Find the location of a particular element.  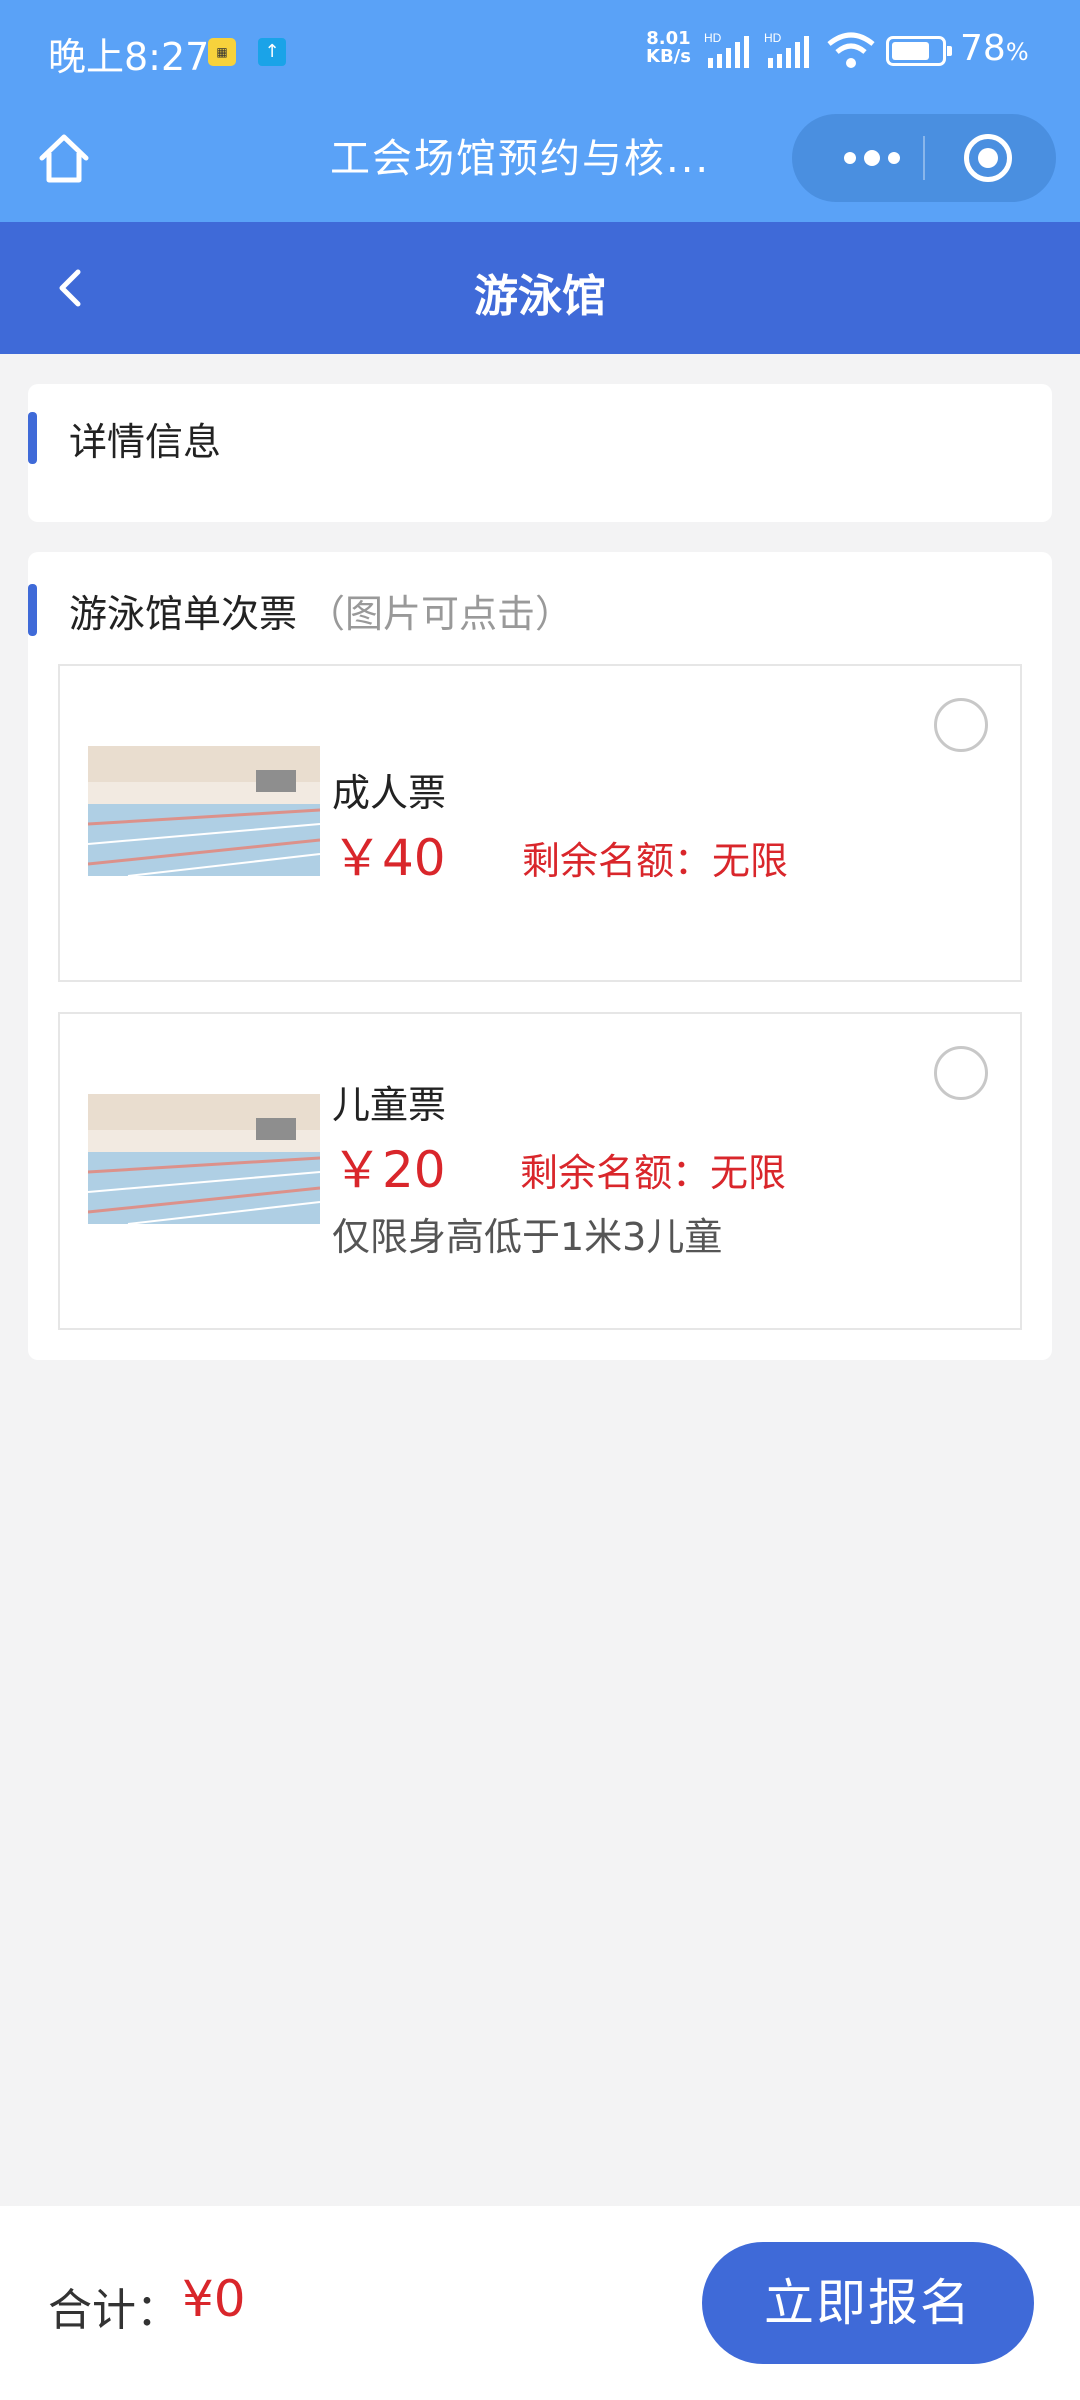

ticket-price: ￥40 is located at coordinates (389, 858).